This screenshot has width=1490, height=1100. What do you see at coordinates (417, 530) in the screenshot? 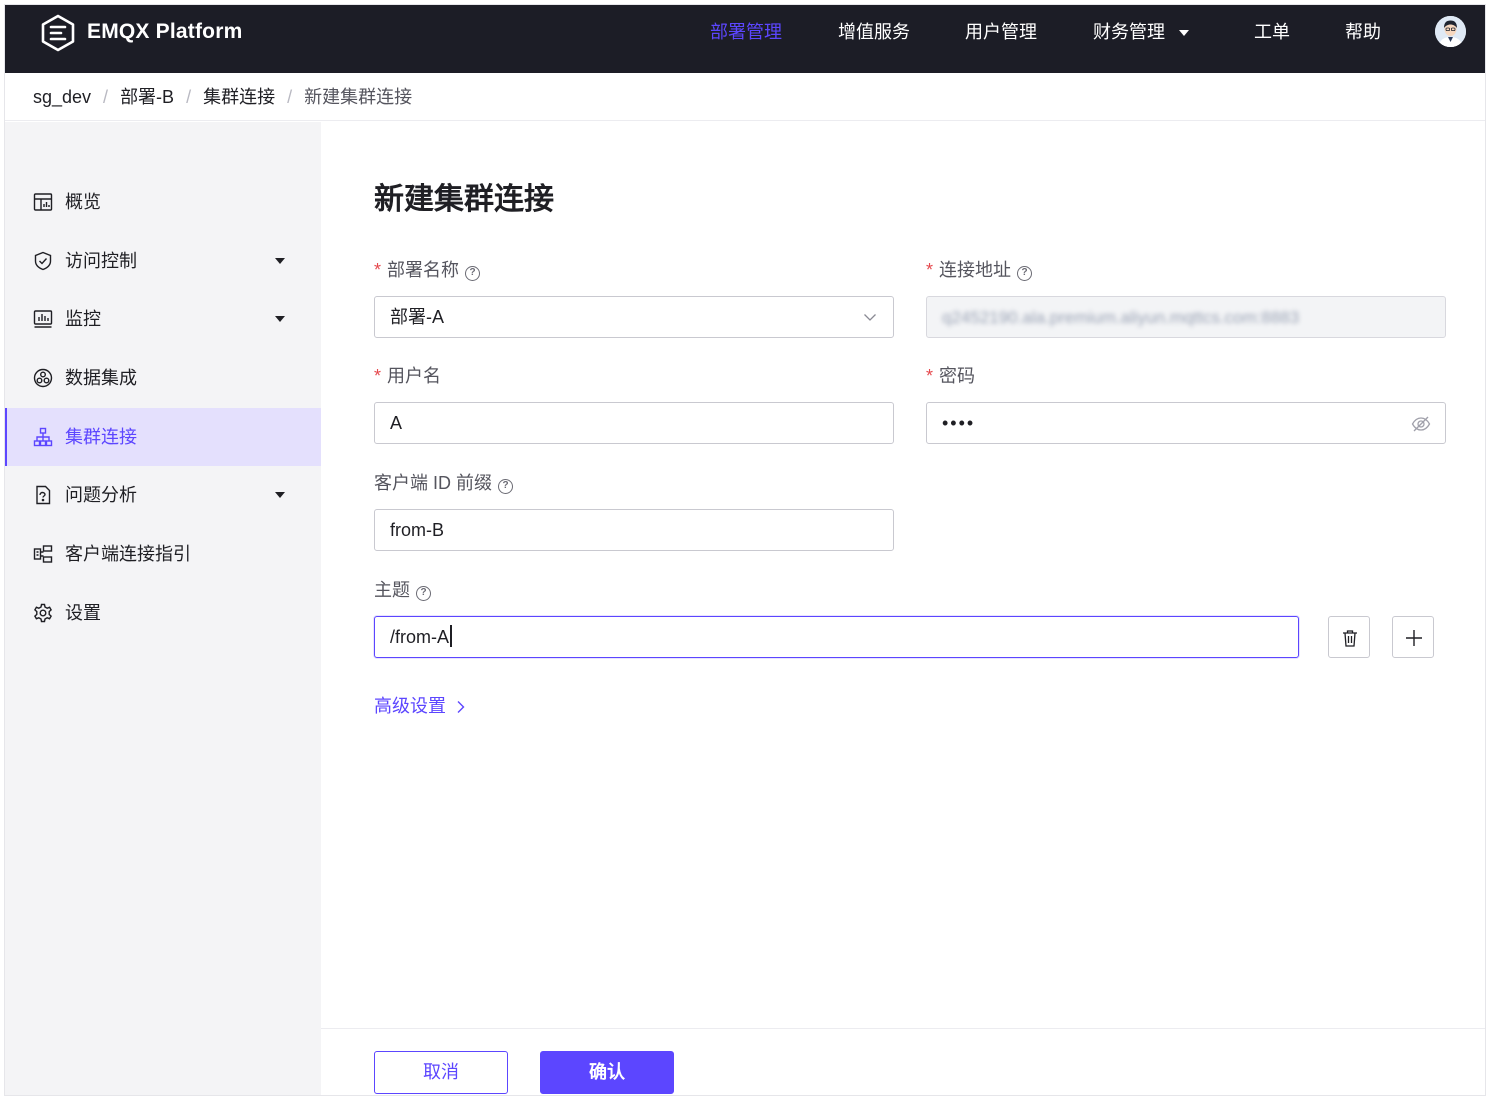
I see `client-id-prefix-value: from-B` at bounding box center [417, 530].